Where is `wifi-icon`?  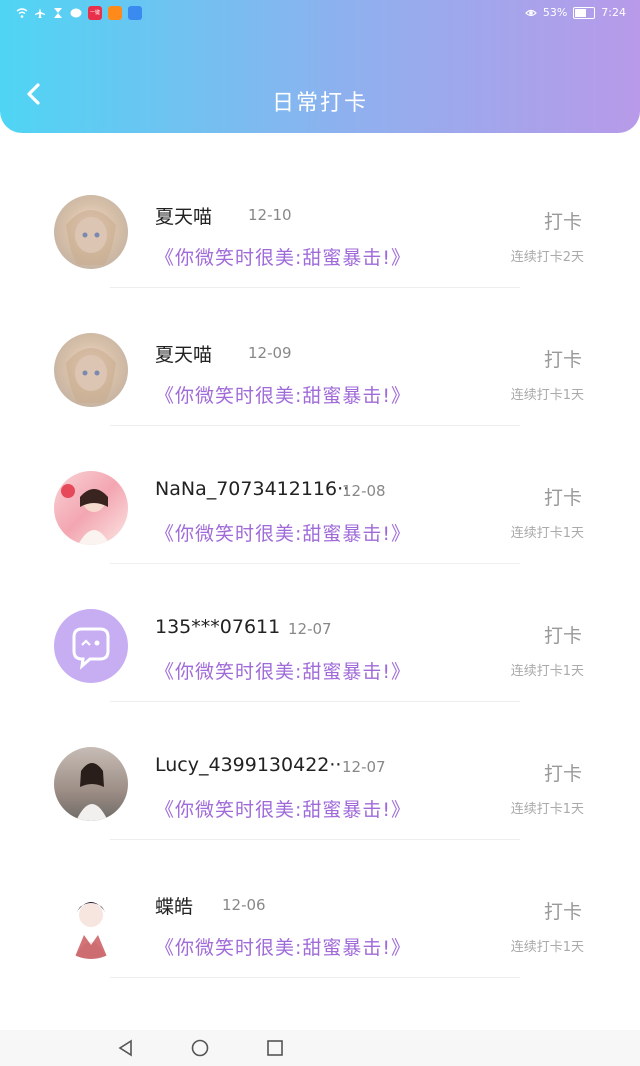
wifi-icon is located at coordinates (22, 13).